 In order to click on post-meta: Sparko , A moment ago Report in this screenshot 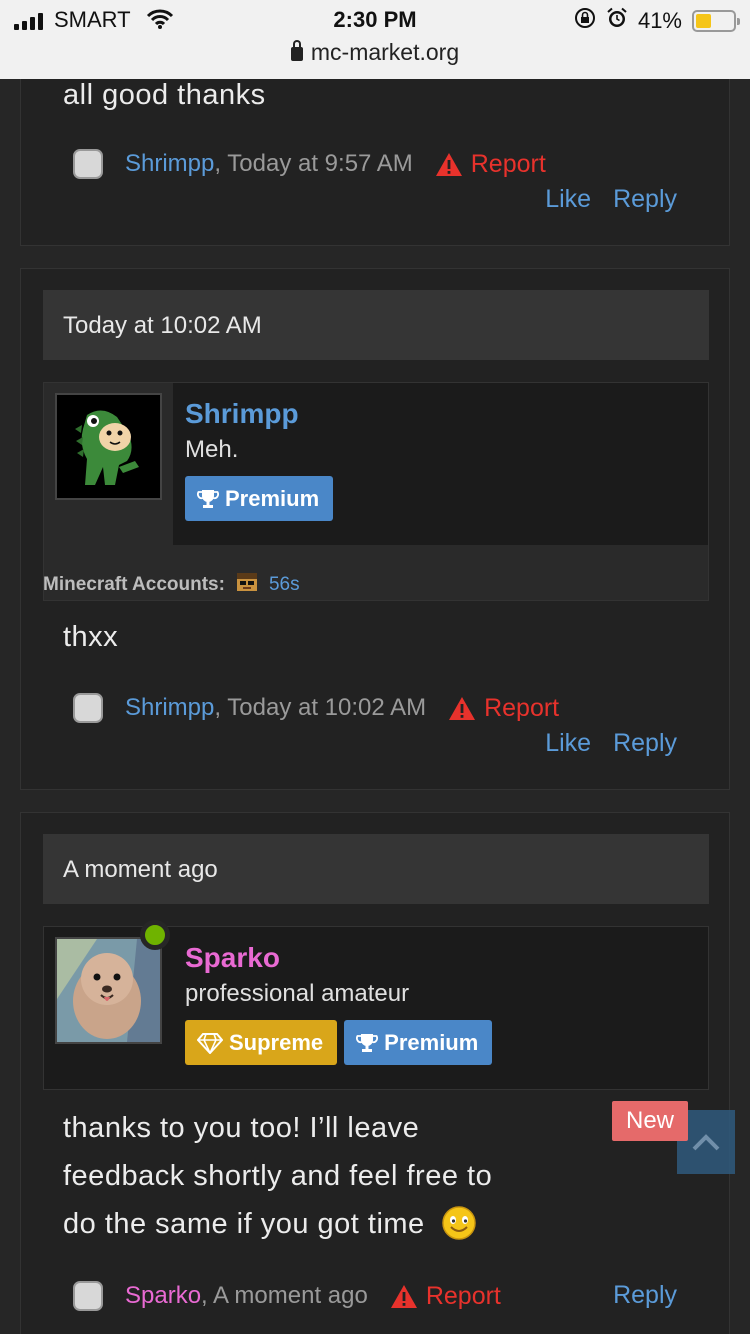, I will do `click(287, 1296)`.